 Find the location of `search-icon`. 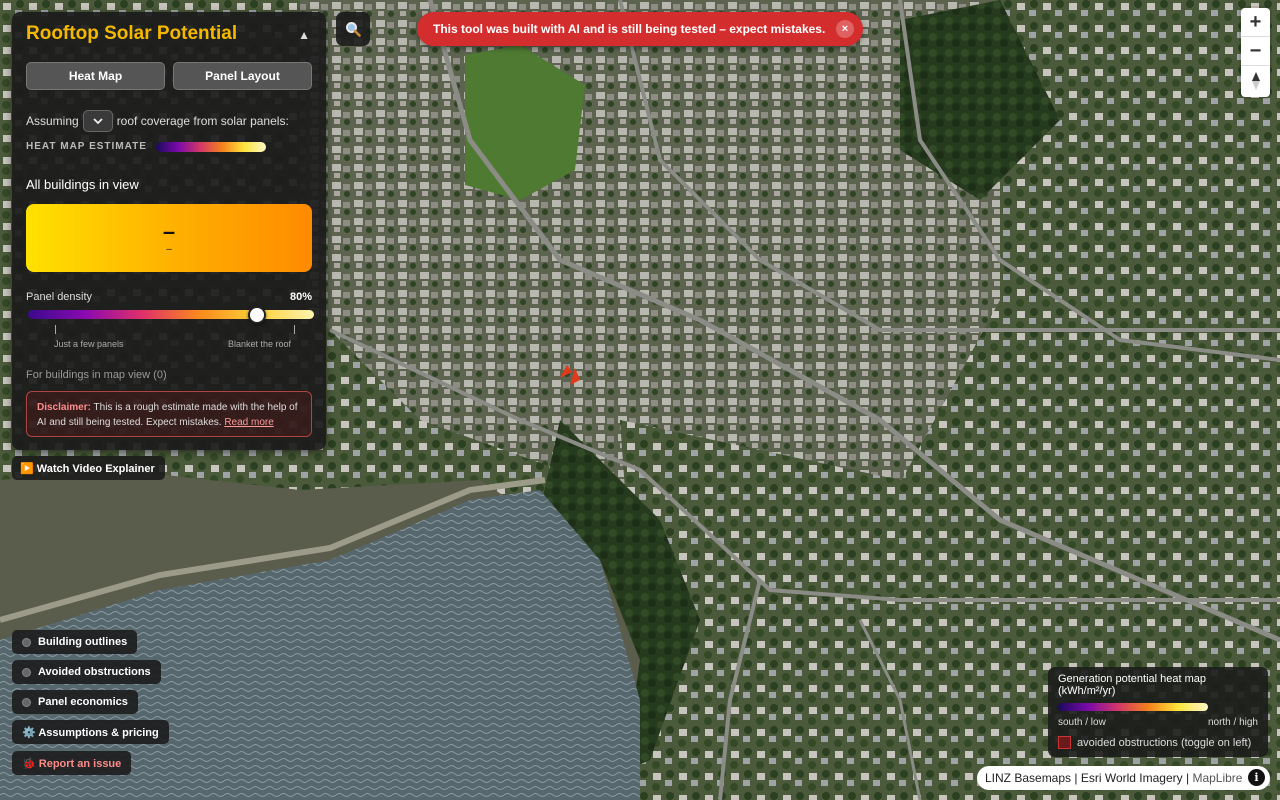

search-icon is located at coordinates (353, 29).